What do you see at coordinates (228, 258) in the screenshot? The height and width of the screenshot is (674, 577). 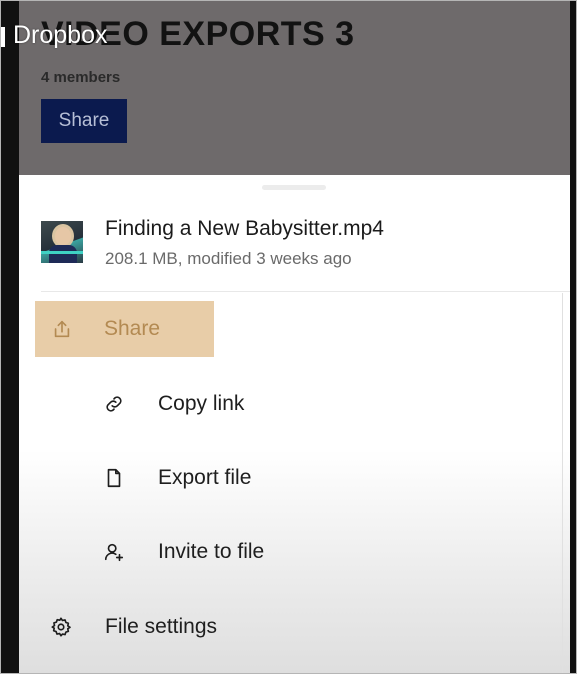 I see `file-meta: 208.1 MB, modified 3 weeks ago` at bounding box center [228, 258].